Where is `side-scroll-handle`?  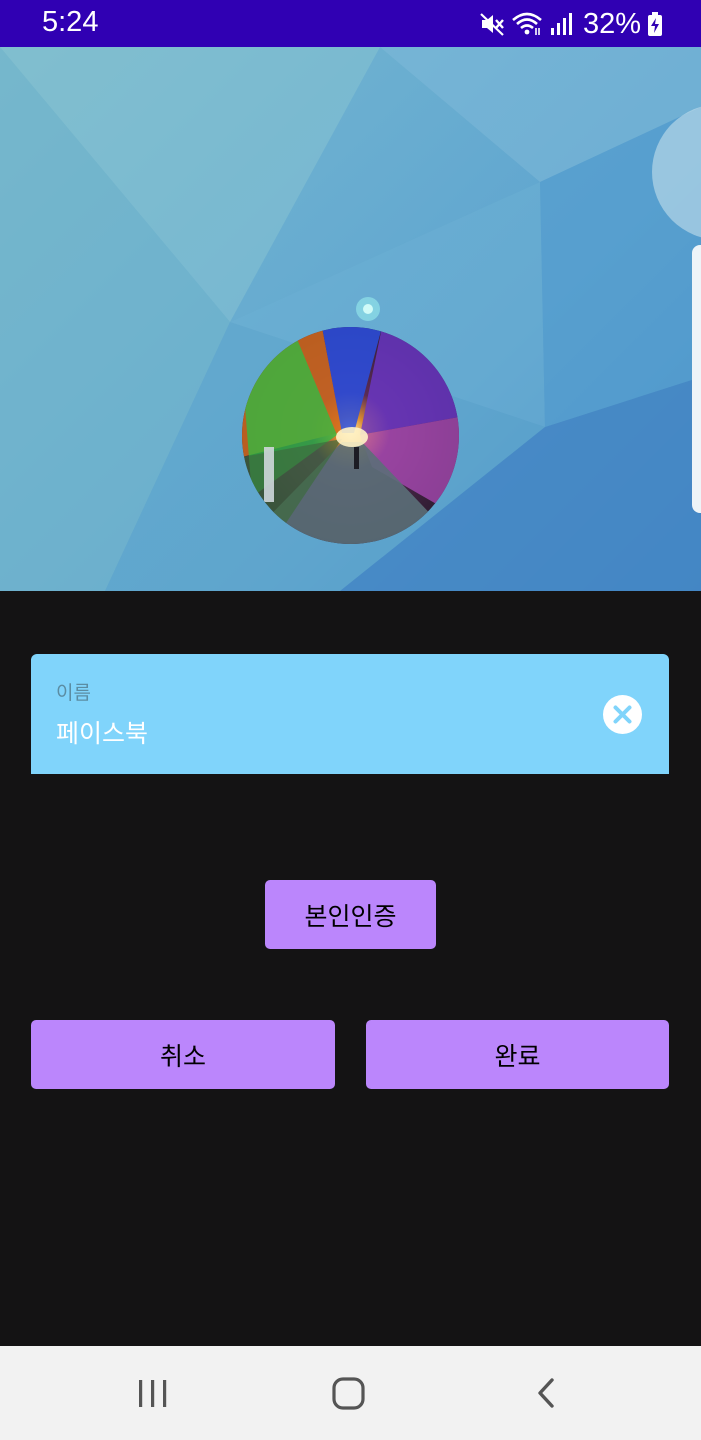
side-scroll-handle is located at coordinates (696, 379).